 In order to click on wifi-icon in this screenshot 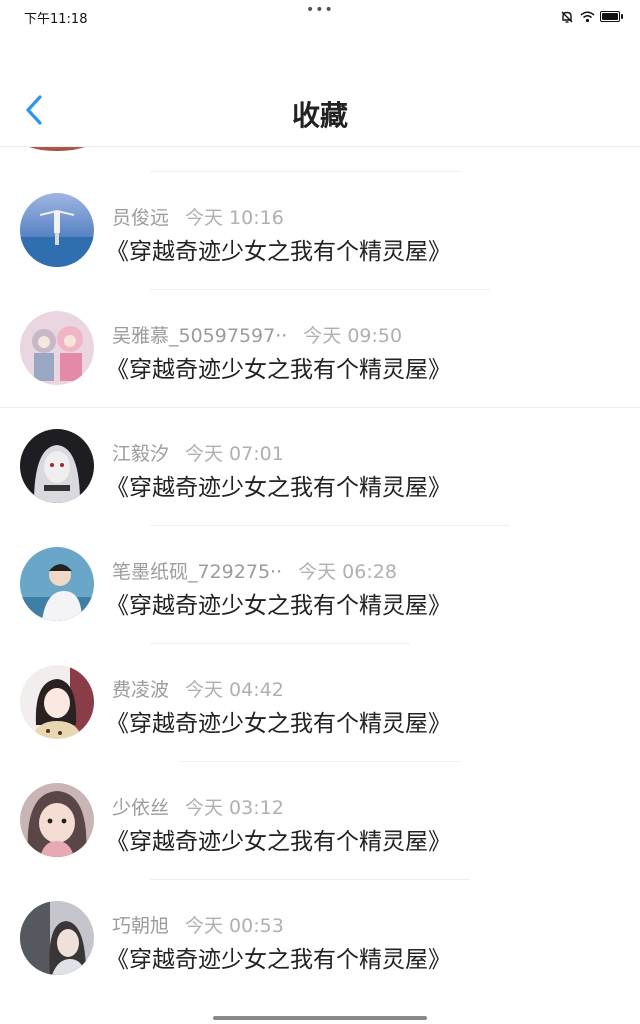, I will do `click(587, 16)`.